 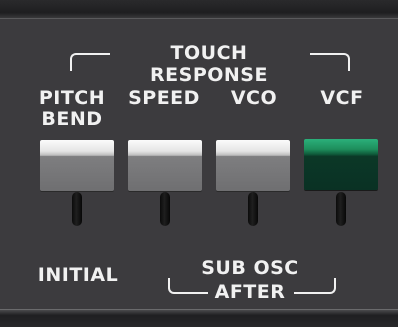 I want to click on vco-label: VCO, so click(x=254, y=98).